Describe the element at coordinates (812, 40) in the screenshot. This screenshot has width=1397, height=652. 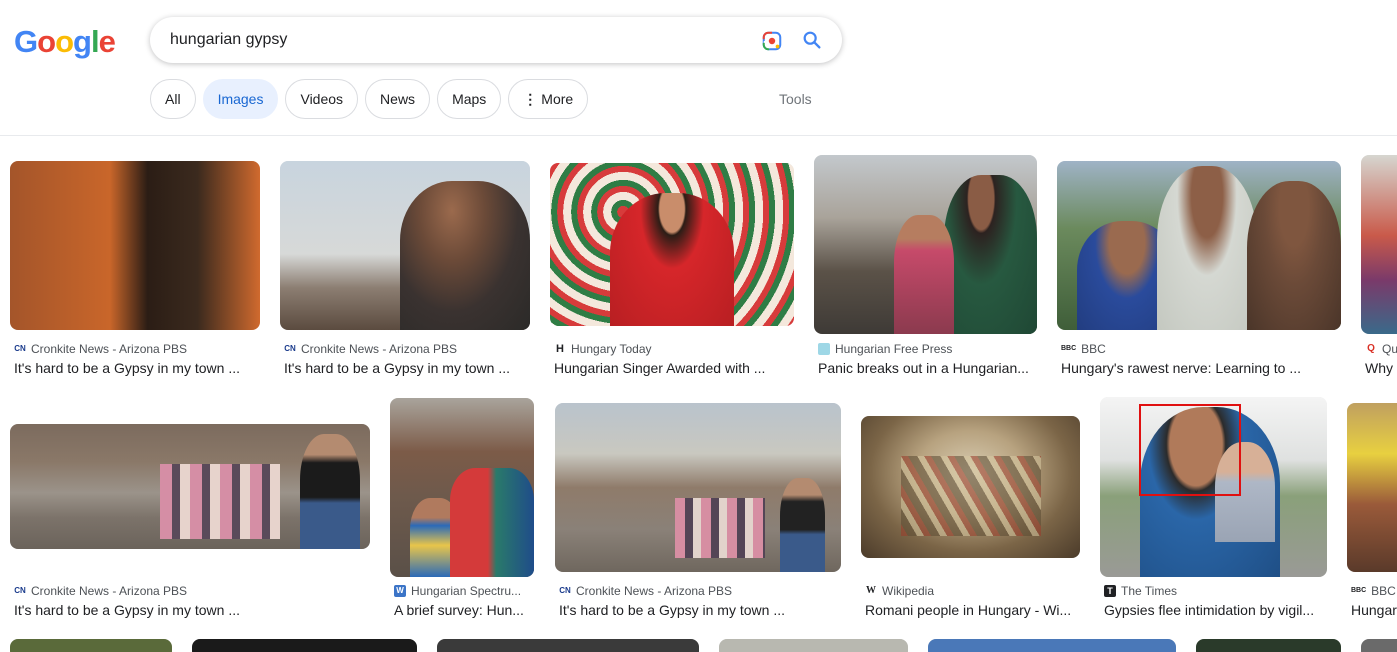
I see `search-icon` at that location.